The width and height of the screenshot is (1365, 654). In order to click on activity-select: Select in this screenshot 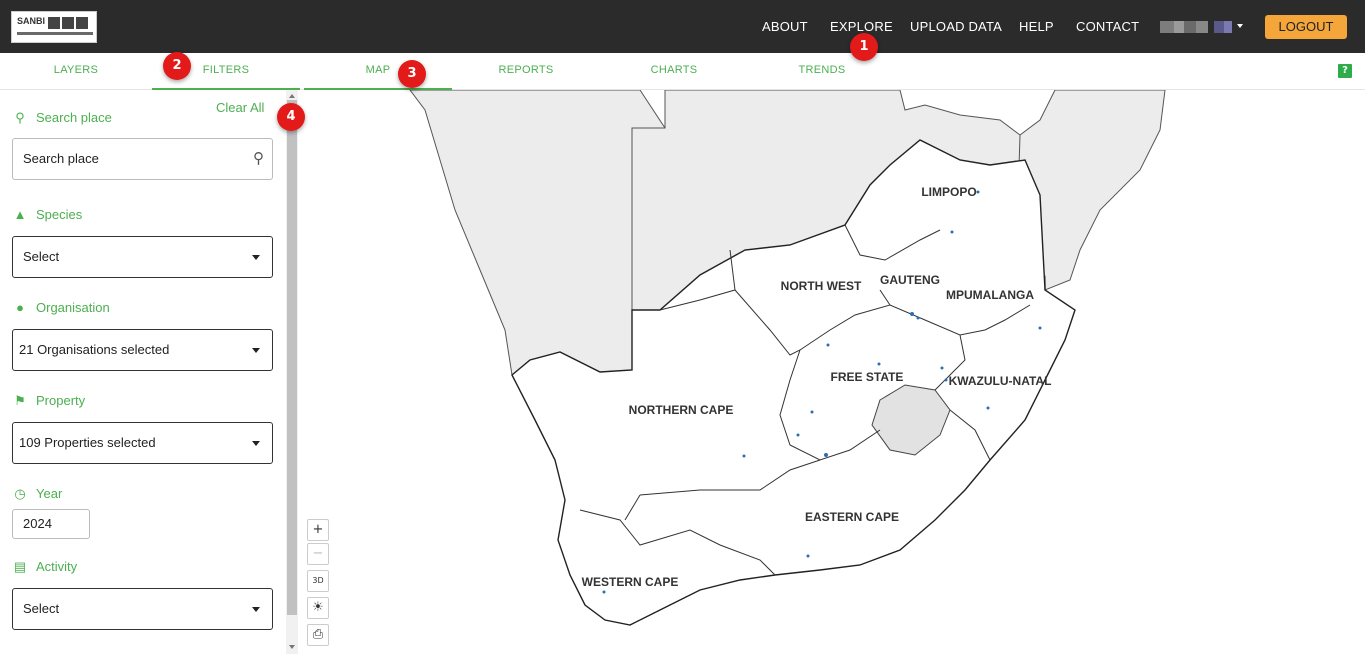, I will do `click(142, 609)`.